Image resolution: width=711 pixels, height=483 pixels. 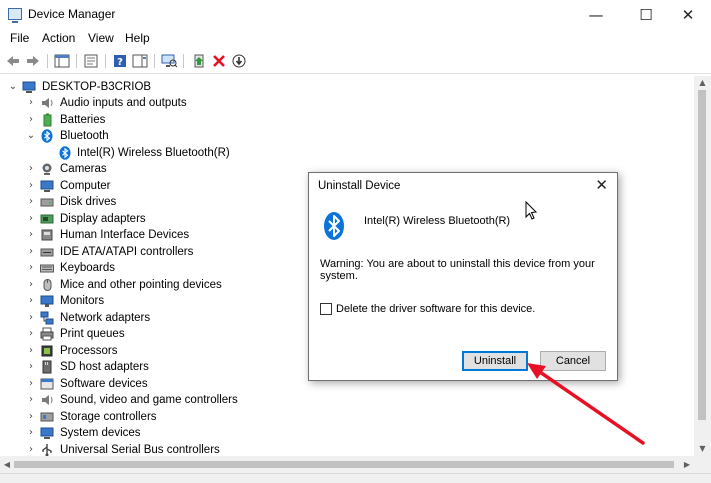 I want to click on scroll-left-icon: ◀, so click(x=7, y=464).